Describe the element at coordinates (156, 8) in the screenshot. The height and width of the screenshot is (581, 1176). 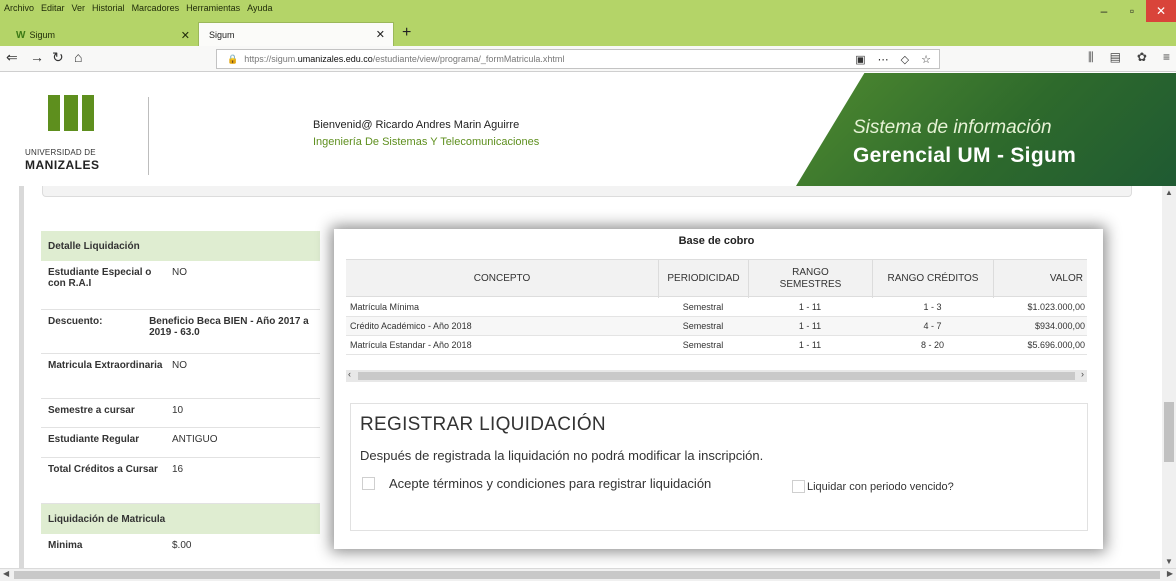
I see `menu-marcadores: Marcadores` at that location.